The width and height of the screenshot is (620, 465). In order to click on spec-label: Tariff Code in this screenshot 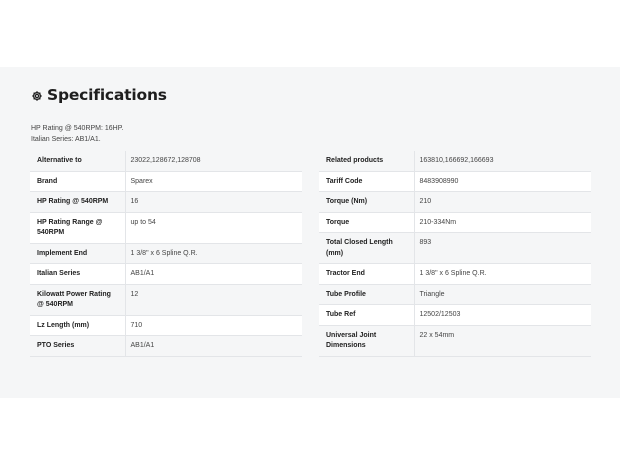, I will do `click(367, 181)`.